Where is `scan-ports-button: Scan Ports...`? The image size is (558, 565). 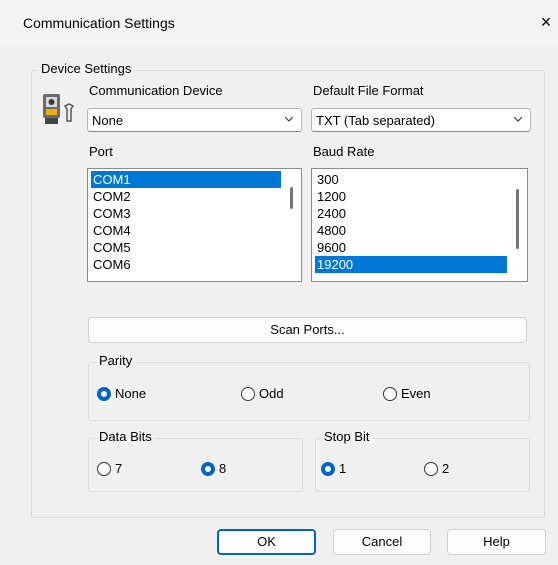
scan-ports-button: Scan Ports... is located at coordinates (307, 330).